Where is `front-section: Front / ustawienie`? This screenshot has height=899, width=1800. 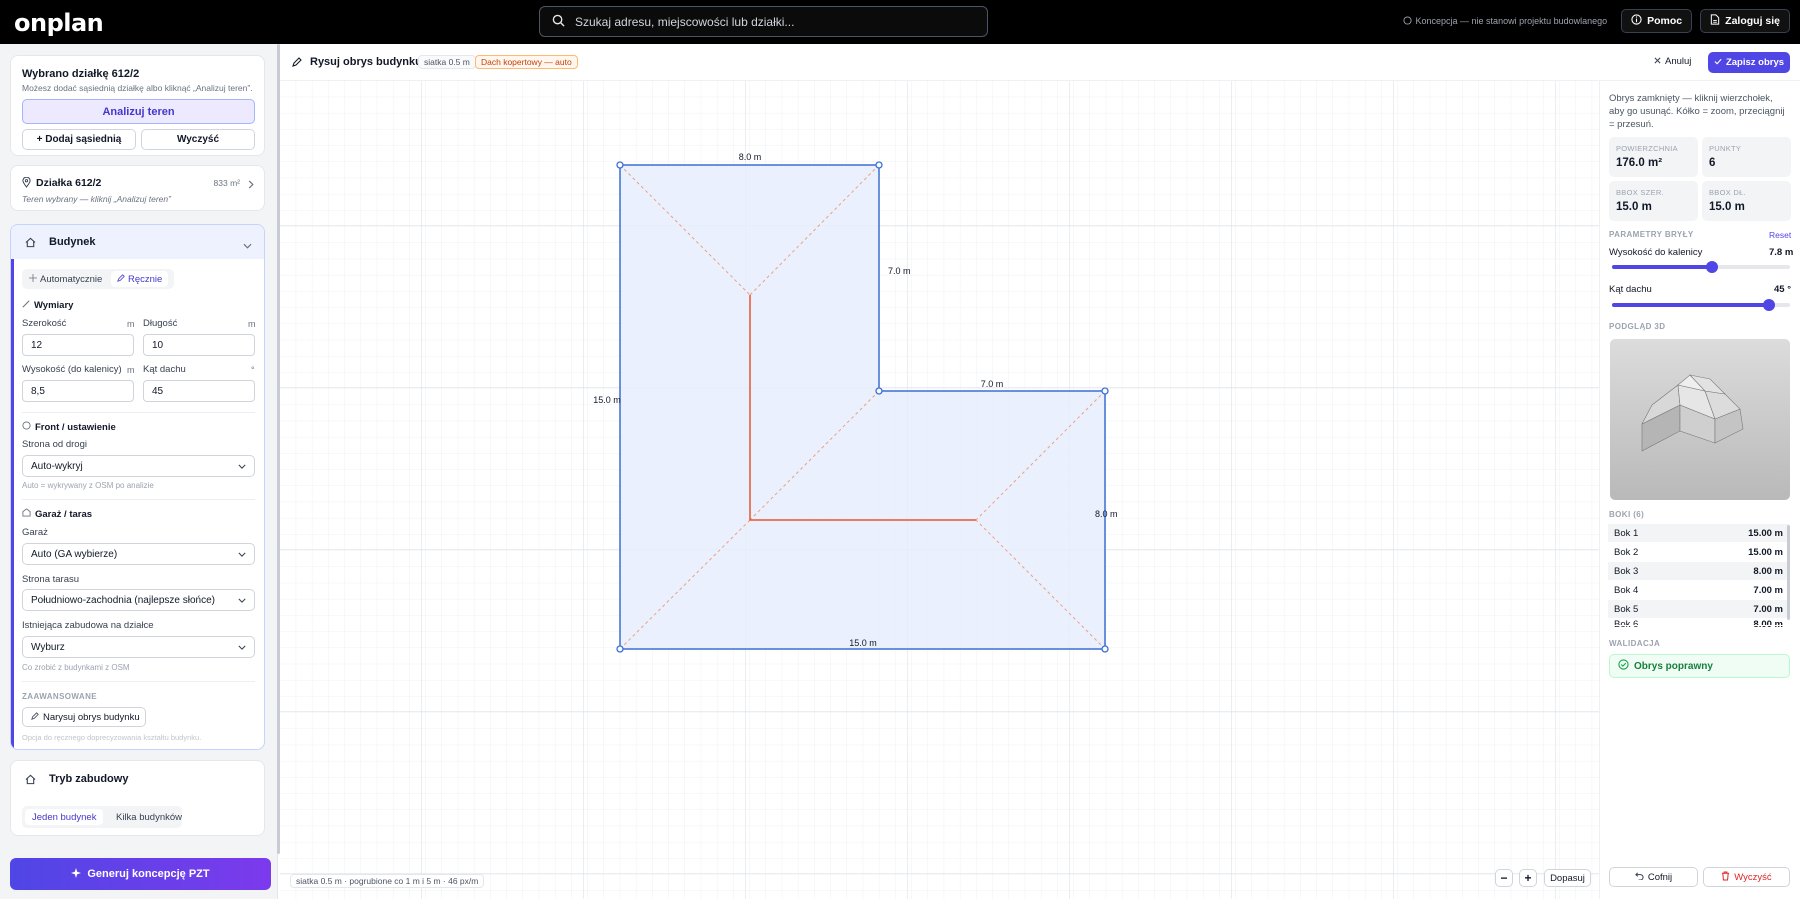 front-section: Front / ustawienie is located at coordinates (69, 427).